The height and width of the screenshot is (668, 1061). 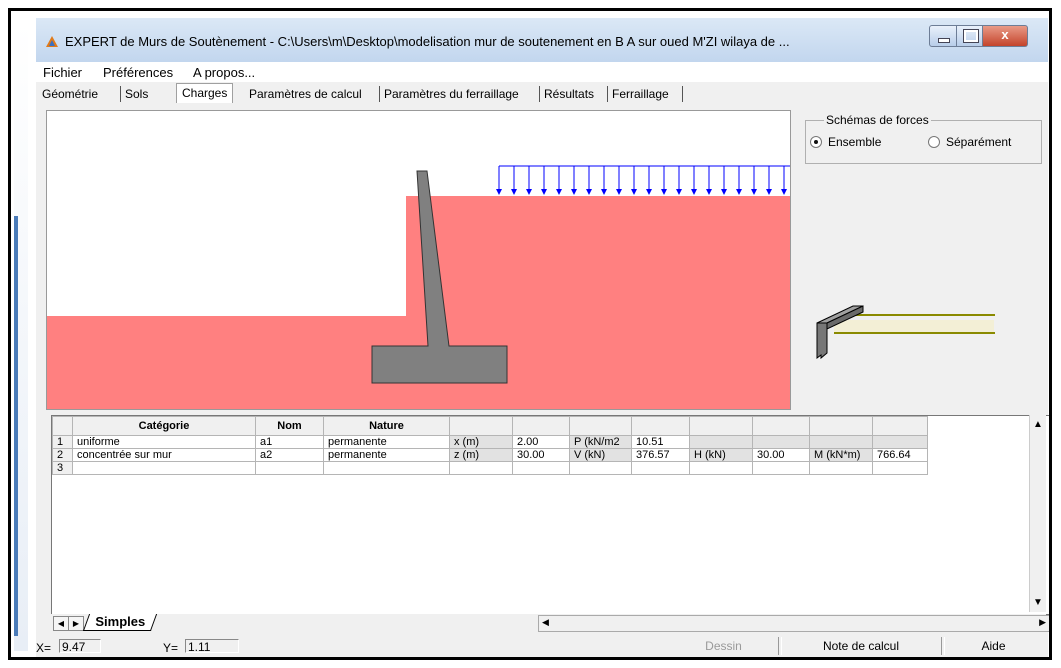 I want to click on cell-param-label: V (kN), so click(x=600, y=455).